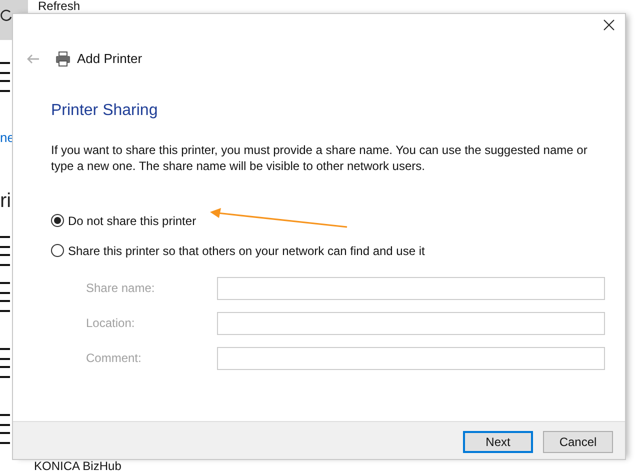 The height and width of the screenshot is (472, 639). I want to click on dialog-title: Add Printer, so click(109, 59).